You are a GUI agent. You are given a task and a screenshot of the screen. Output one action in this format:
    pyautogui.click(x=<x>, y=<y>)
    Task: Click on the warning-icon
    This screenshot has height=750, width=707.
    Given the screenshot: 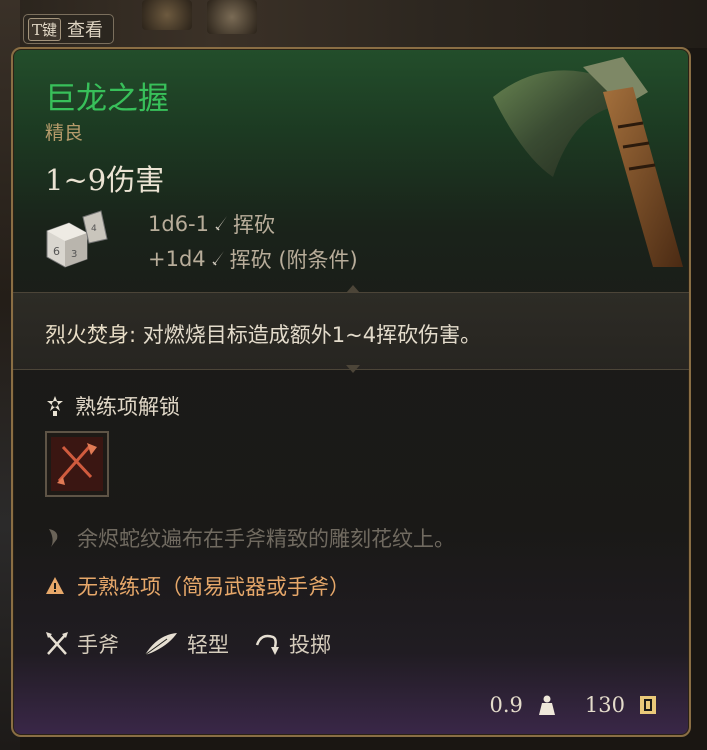 What is the action you would take?
    pyautogui.click(x=55, y=585)
    